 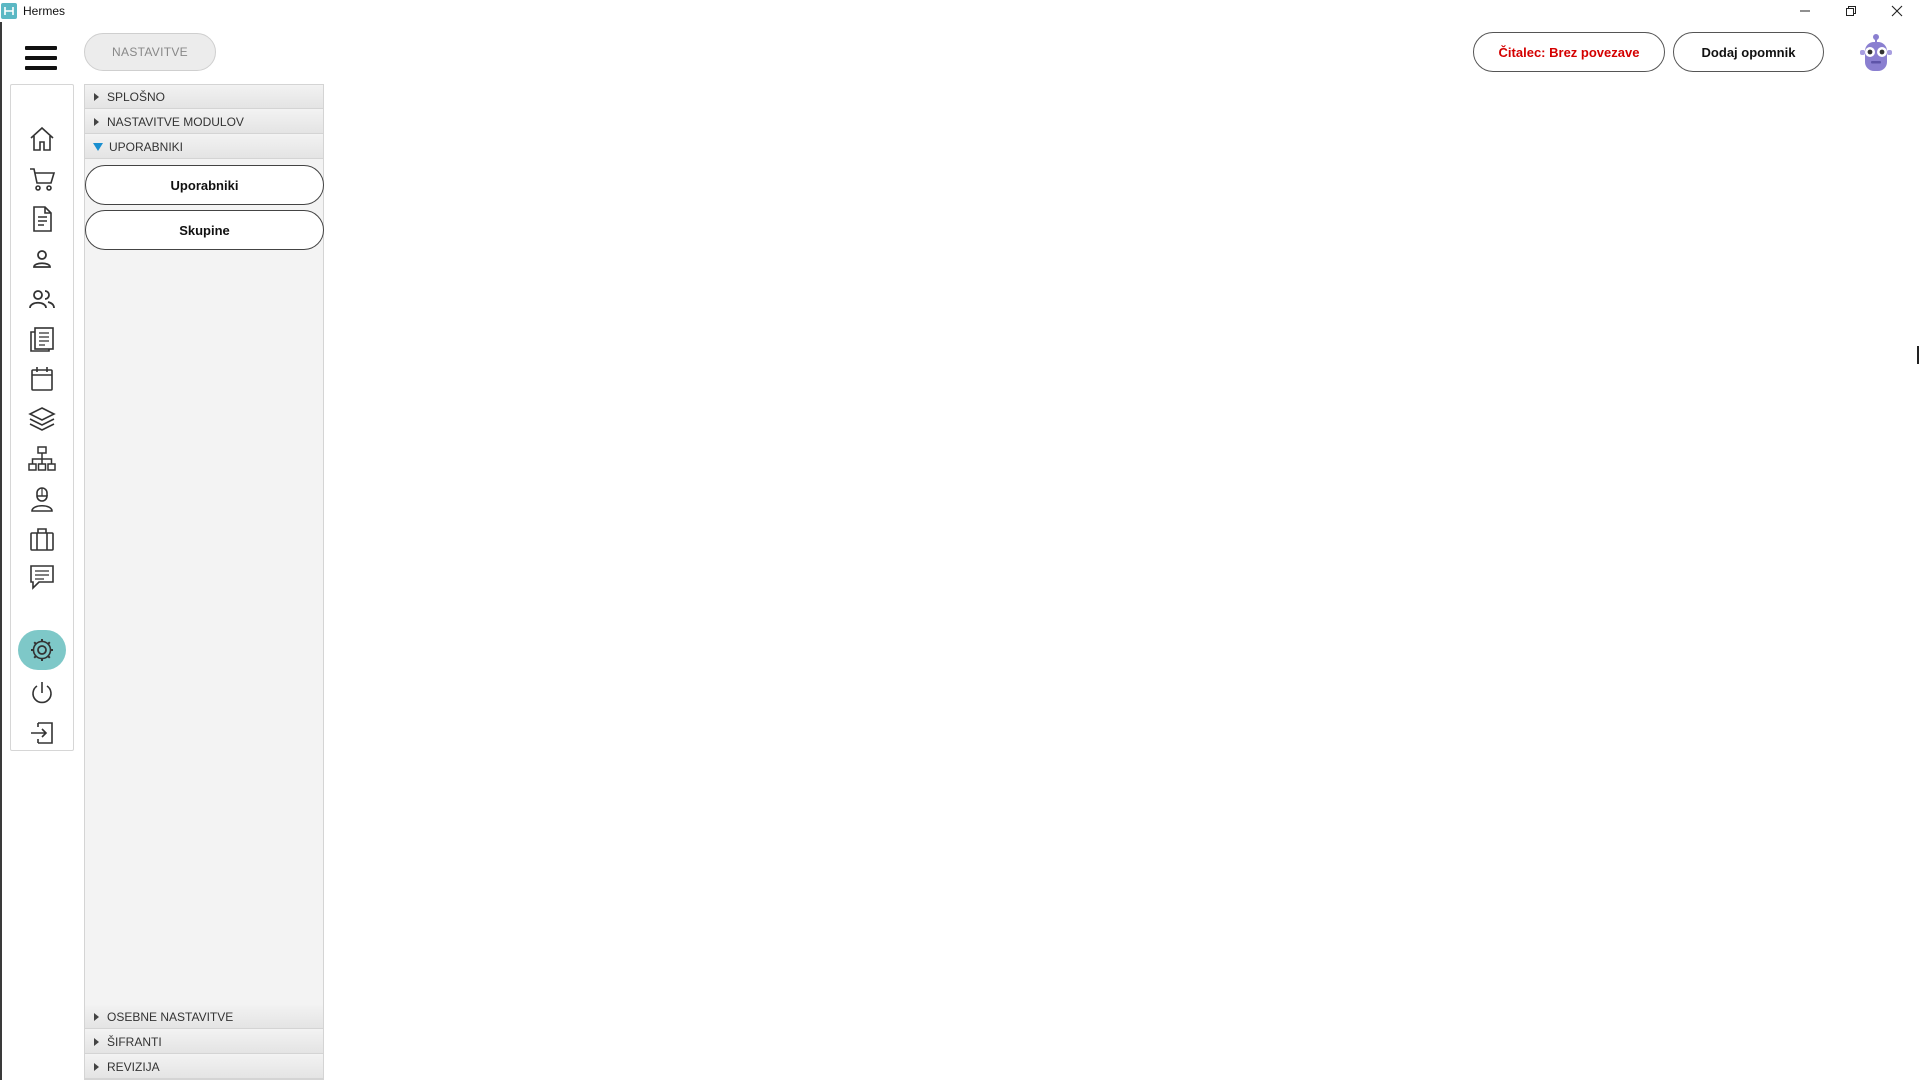 What do you see at coordinates (204, 185) in the screenshot?
I see `users-button: Uporabniki` at bounding box center [204, 185].